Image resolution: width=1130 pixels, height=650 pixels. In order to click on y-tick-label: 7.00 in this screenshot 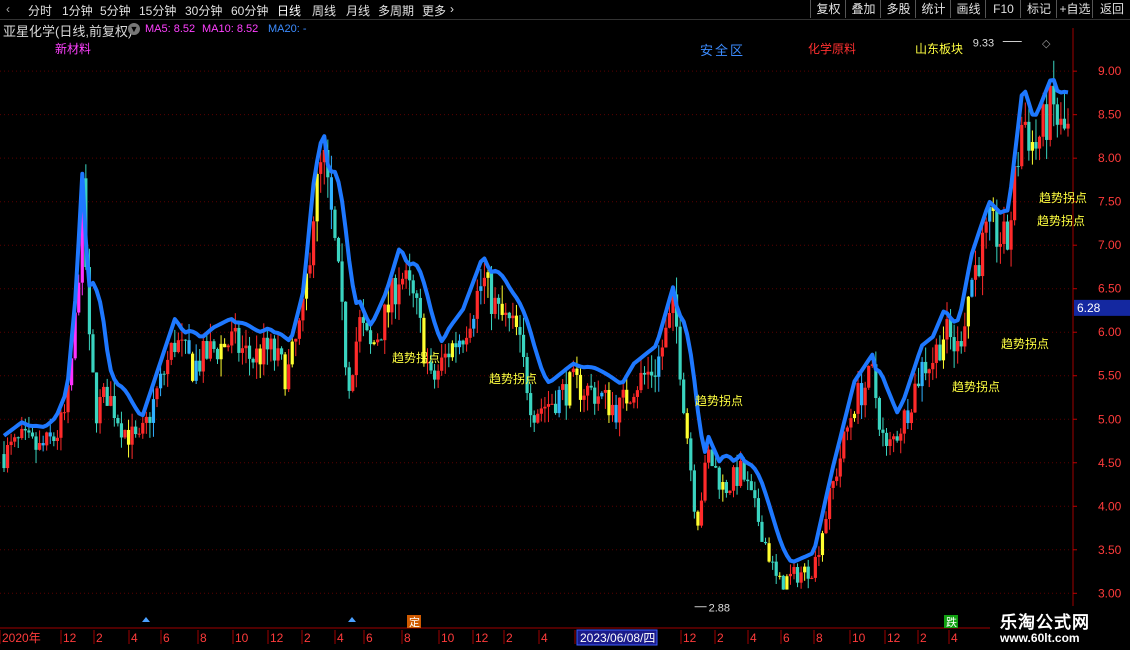, I will do `click(1110, 245)`.